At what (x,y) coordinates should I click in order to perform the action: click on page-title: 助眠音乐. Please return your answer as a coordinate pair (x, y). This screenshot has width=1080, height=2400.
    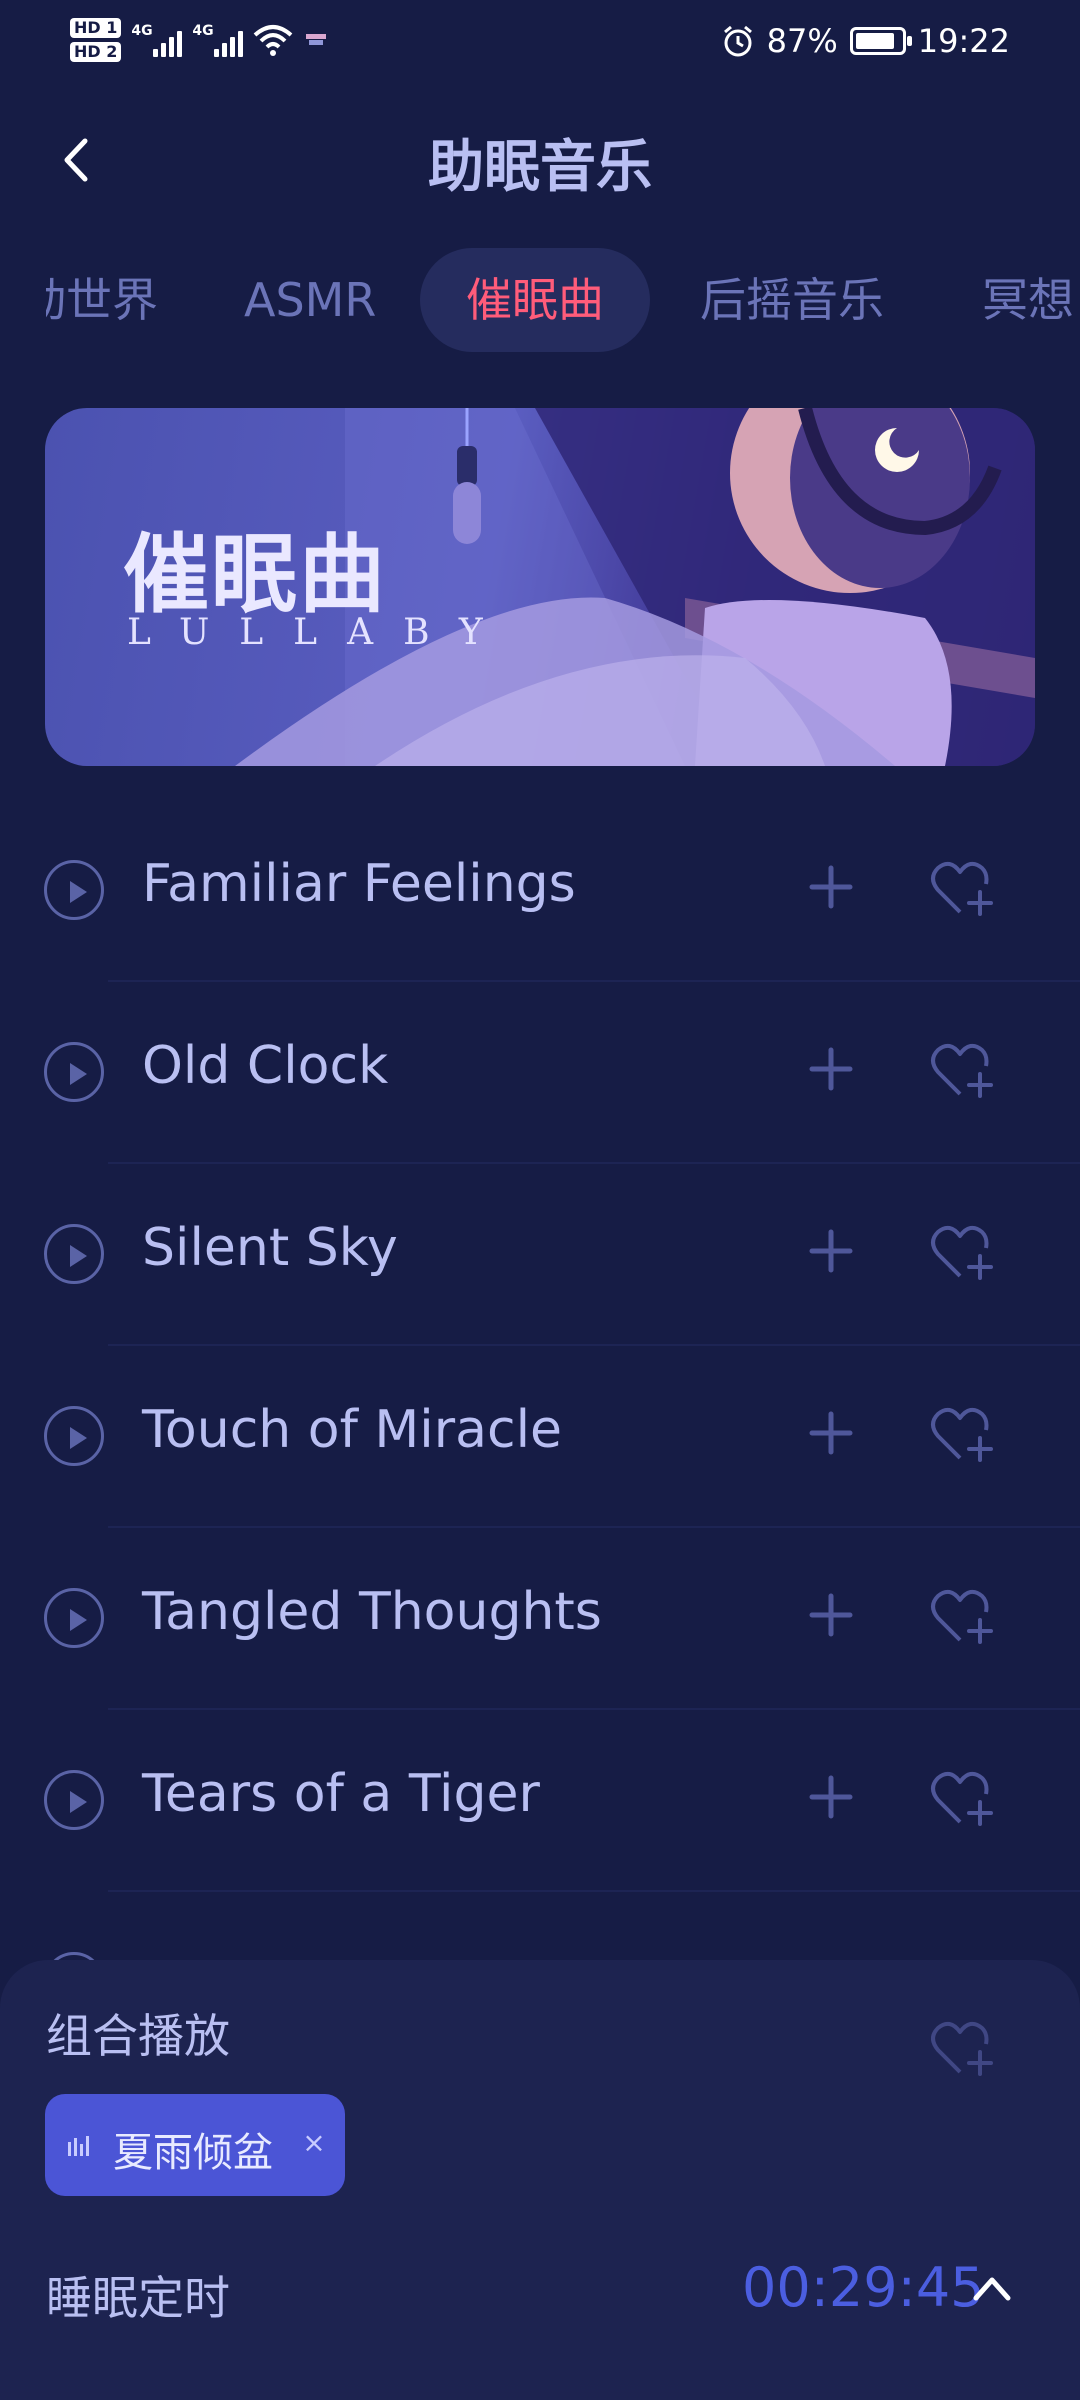
    Looking at the image, I should click on (540, 167).